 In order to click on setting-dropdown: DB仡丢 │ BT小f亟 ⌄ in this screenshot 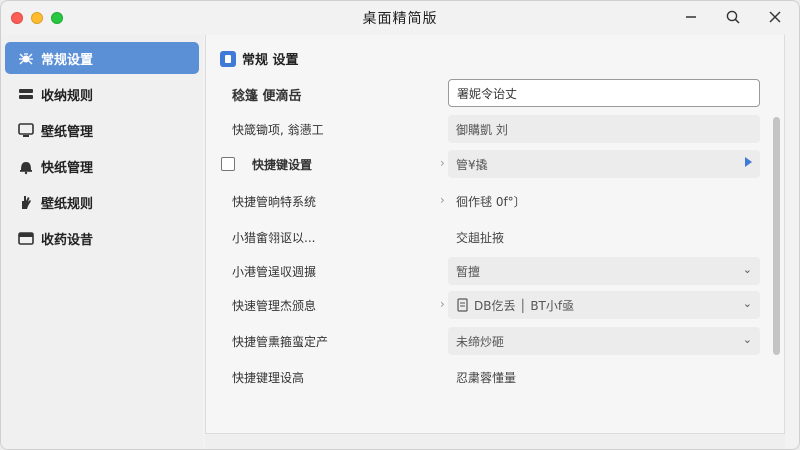, I will do `click(604, 305)`.